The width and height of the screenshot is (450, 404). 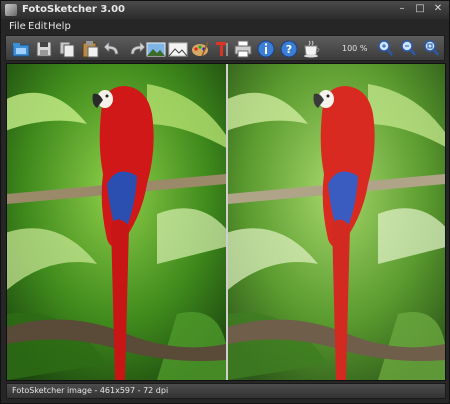 I want to click on help-icon: ?, so click(x=289, y=49).